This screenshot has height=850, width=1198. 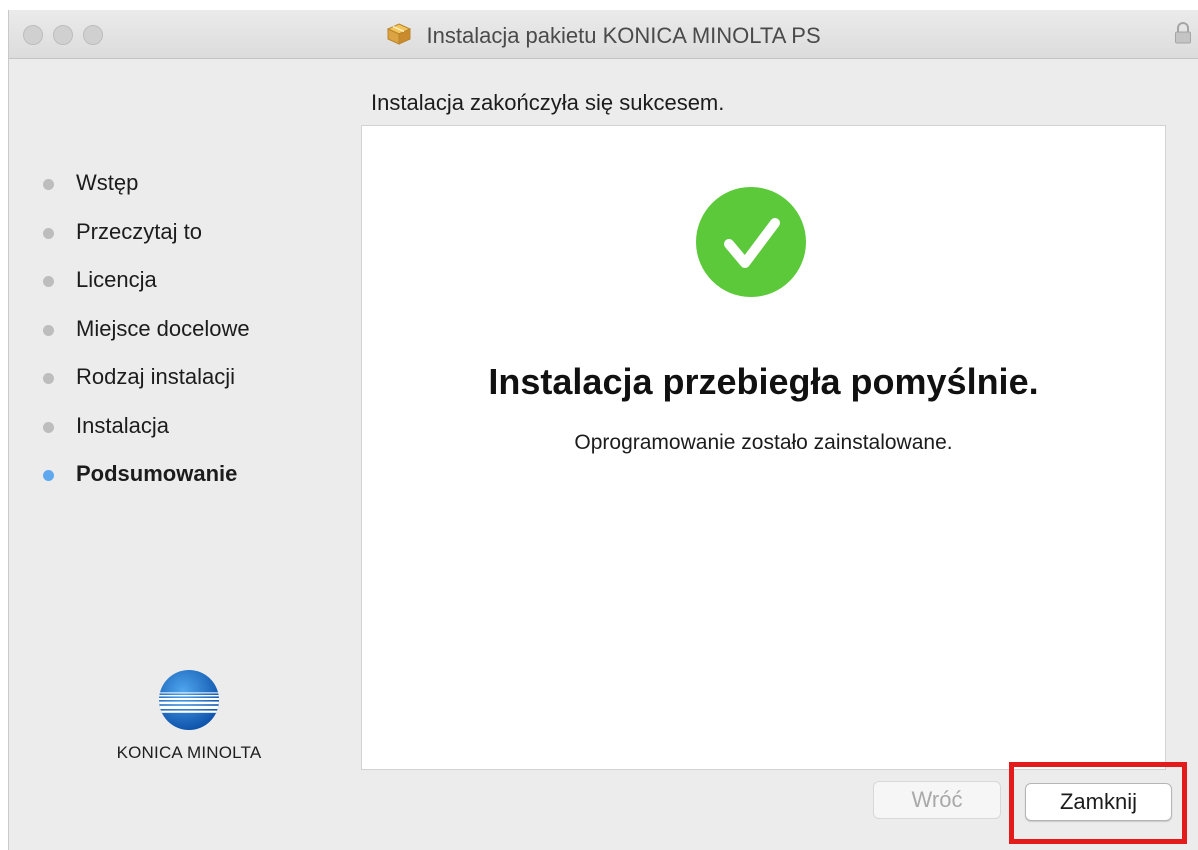 What do you see at coordinates (155, 376) in the screenshot?
I see `step-label: Rodzaj instalacji` at bounding box center [155, 376].